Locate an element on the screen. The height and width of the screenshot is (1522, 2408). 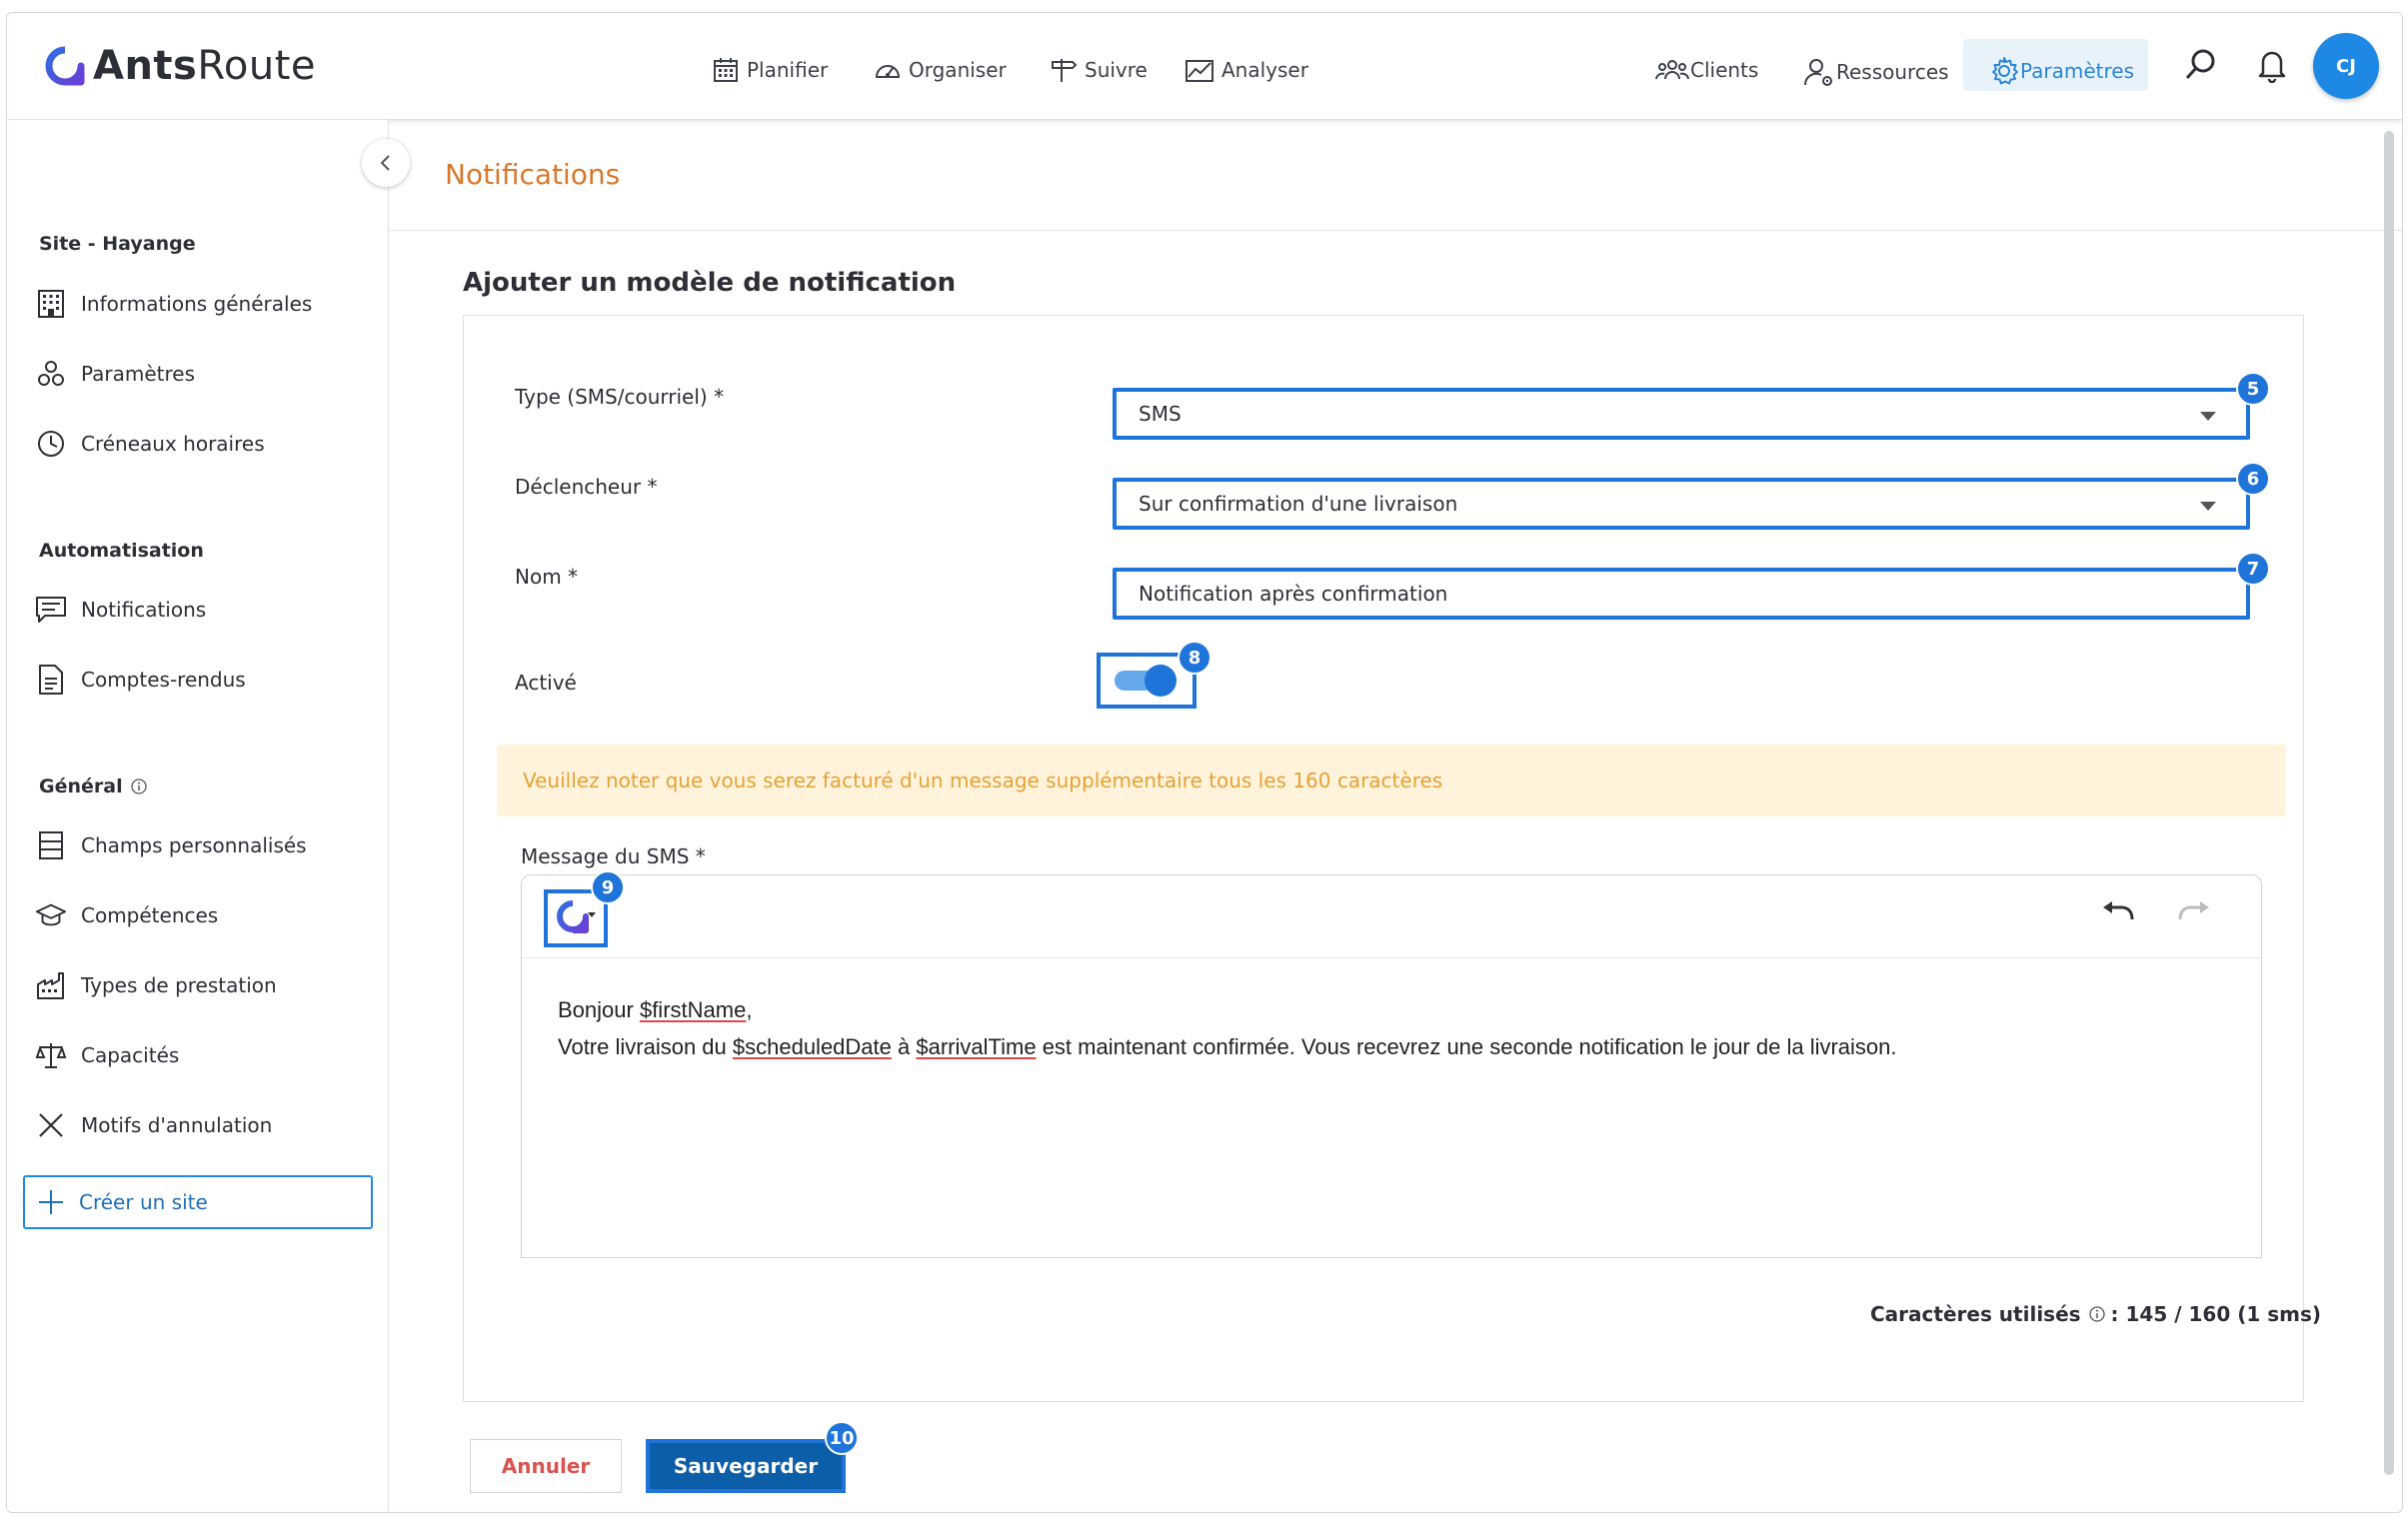
create-site-label: Créer un site is located at coordinates (143, 1202).